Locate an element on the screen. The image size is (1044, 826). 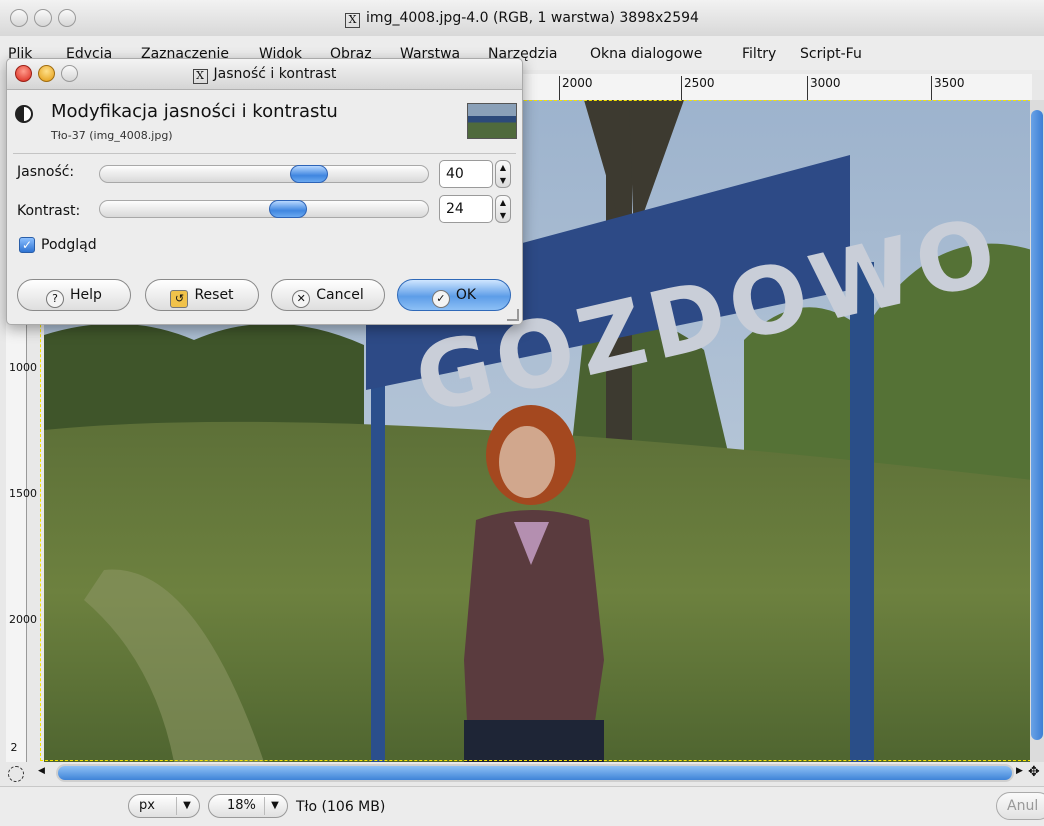
reset-icon: ↺ is located at coordinates (179, 299).